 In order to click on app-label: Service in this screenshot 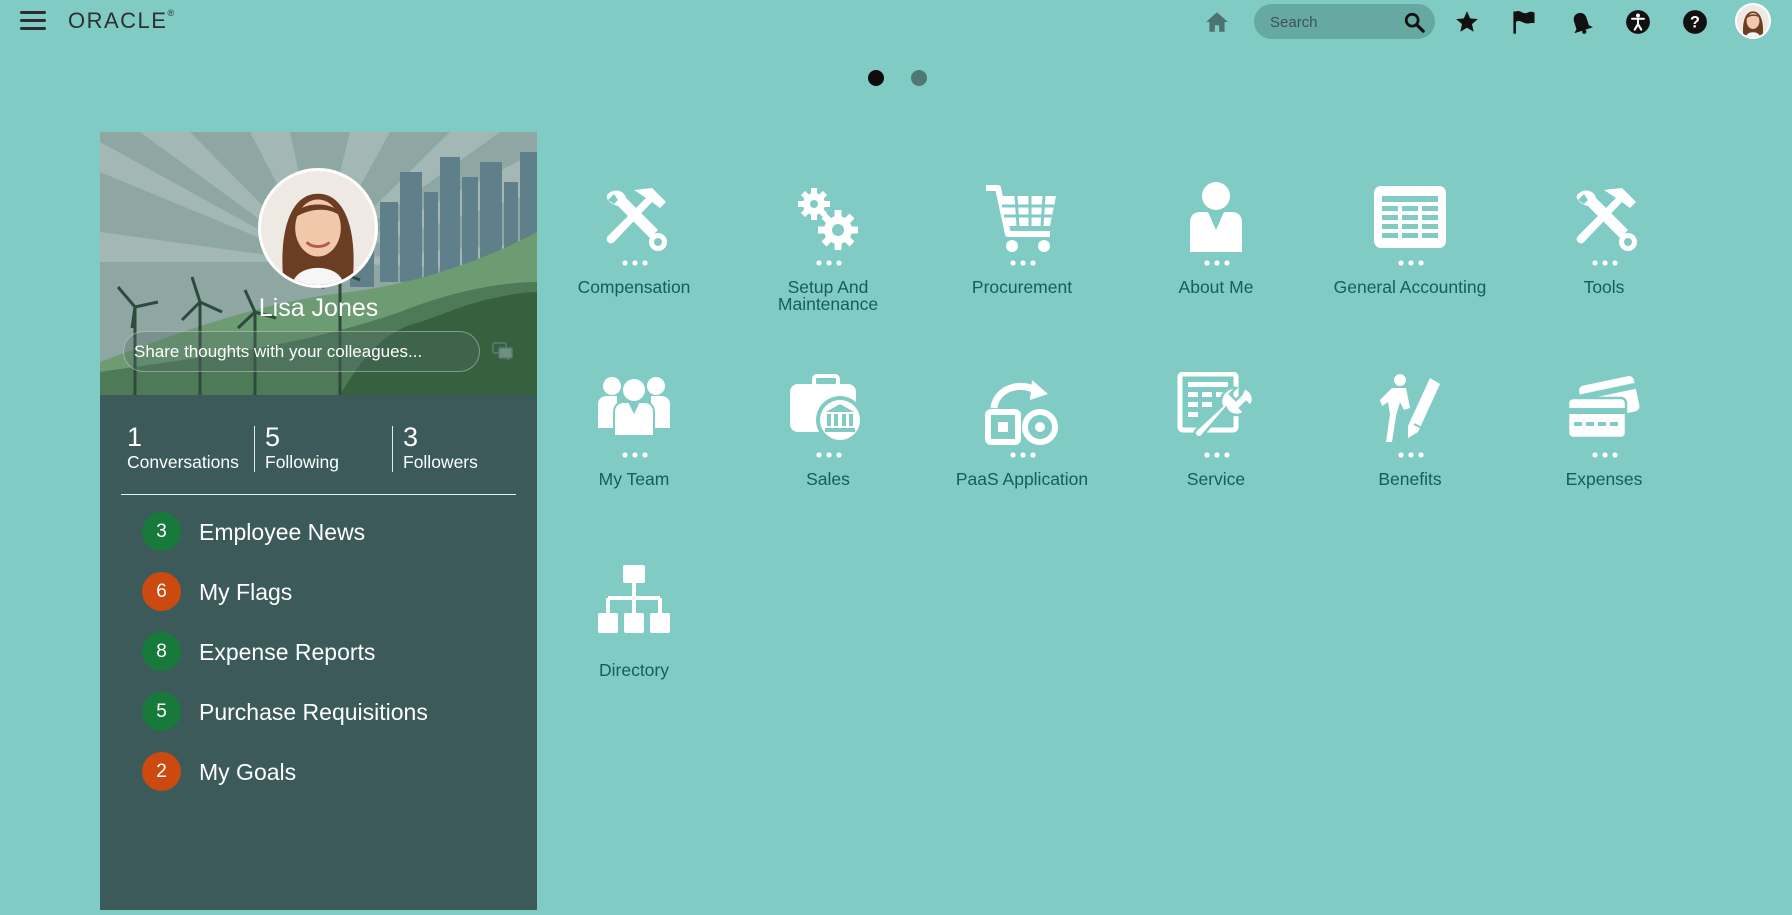, I will do `click(1216, 479)`.